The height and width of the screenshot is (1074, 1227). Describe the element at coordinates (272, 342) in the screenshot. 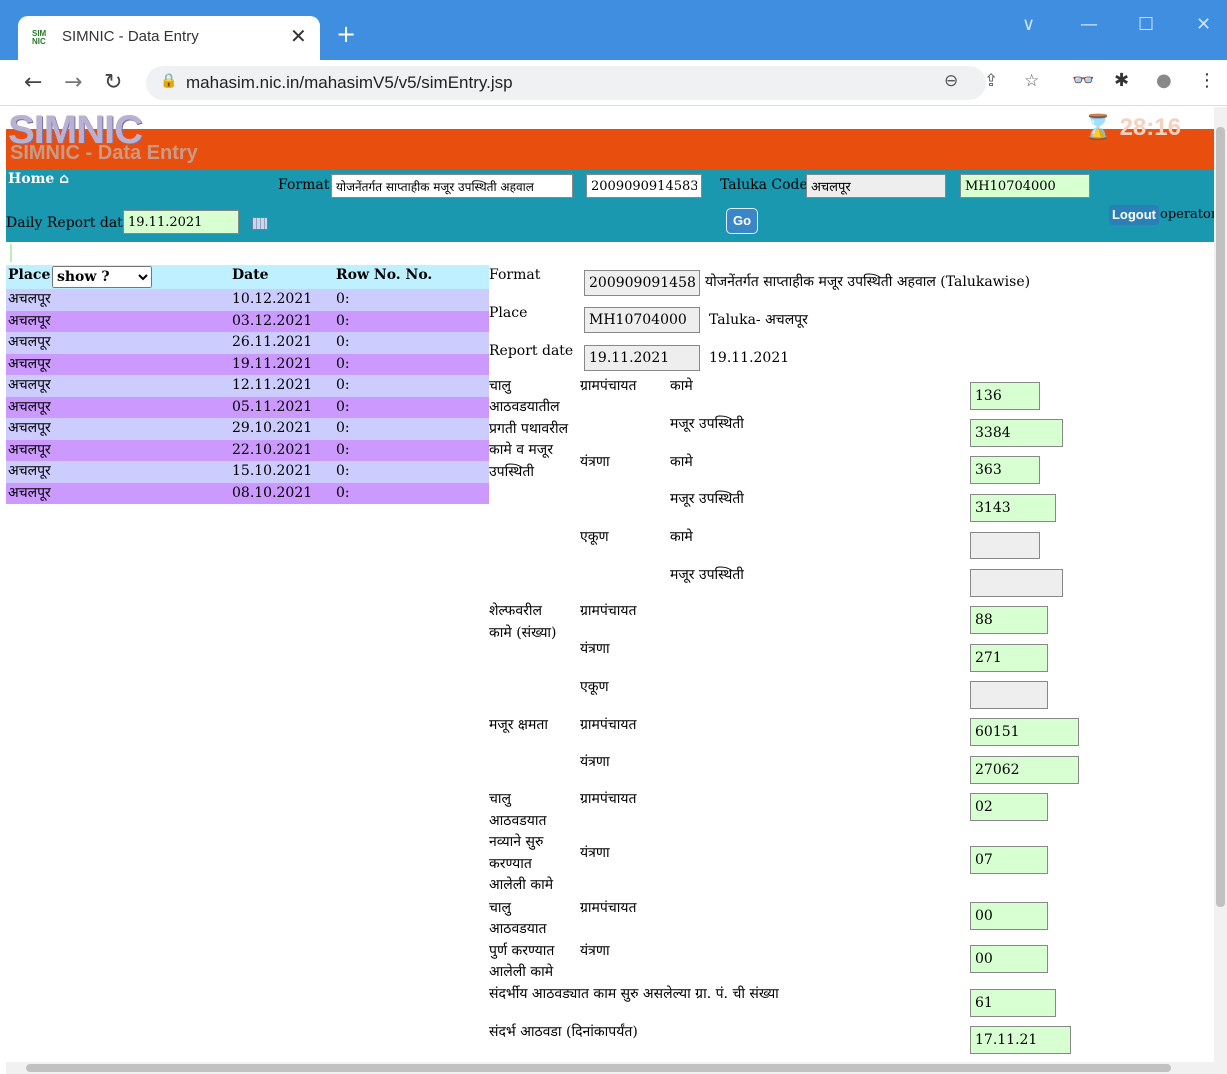

I see `row-date: 26.11.2021` at that location.